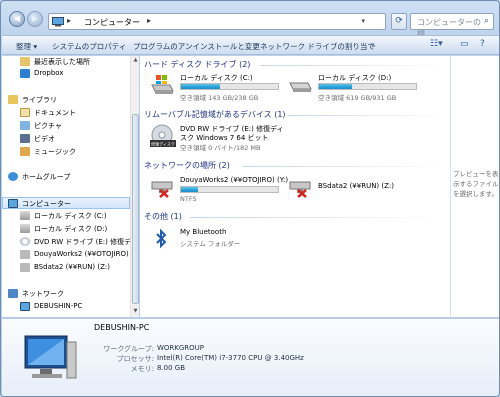 The image size is (500, 397). What do you see at coordinates (112, 22) in the screenshot?
I see `breadcrumb-computer: コンピューター` at bounding box center [112, 22].